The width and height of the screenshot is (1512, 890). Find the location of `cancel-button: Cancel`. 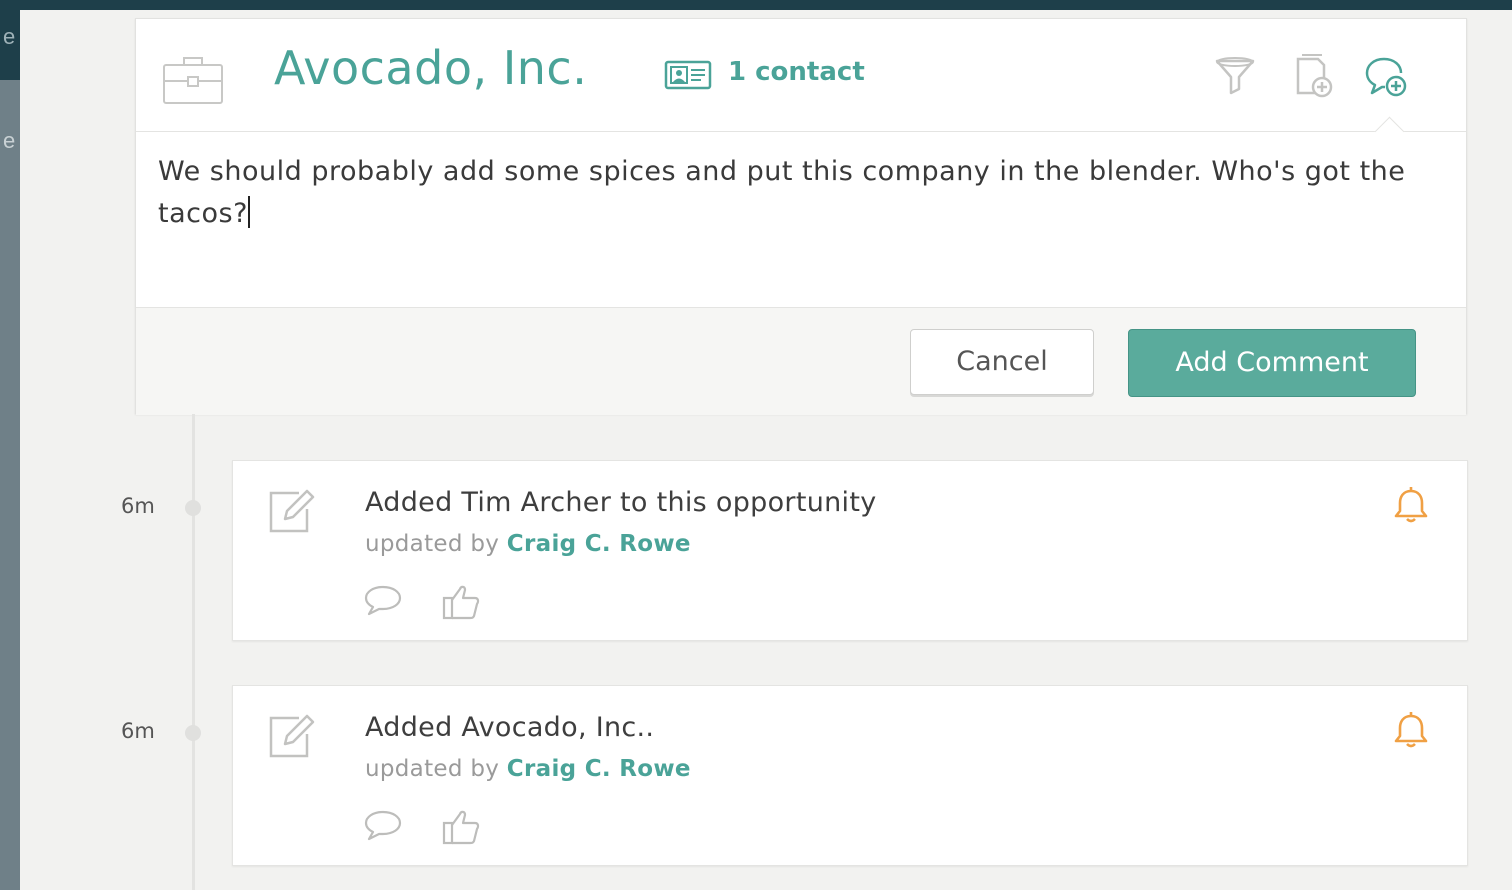

cancel-button: Cancel is located at coordinates (1002, 362).